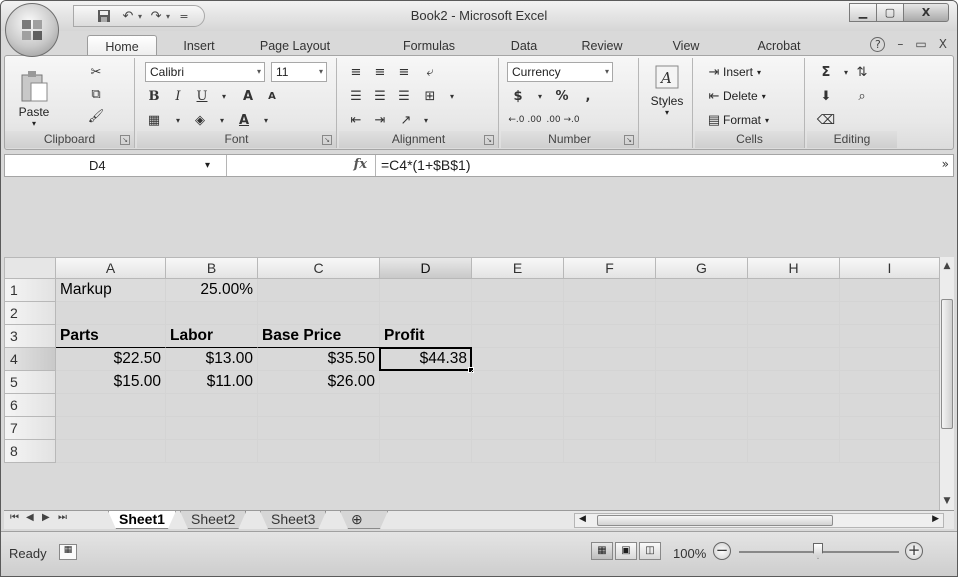 The image size is (958, 577). What do you see at coordinates (200, 120) in the screenshot?
I see `fill-color-icon: ◈` at bounding box center [200, 120].